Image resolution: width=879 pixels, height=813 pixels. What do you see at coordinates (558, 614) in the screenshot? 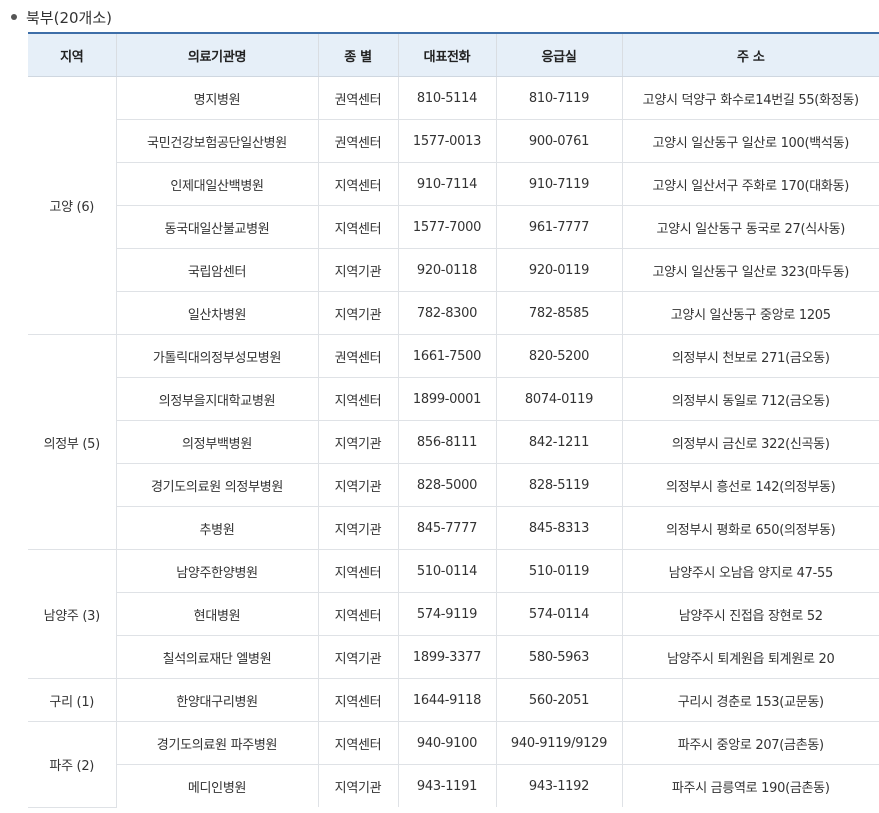
I see `emergency-phone-cell: 574-0114` at bounding box center [558, 614].